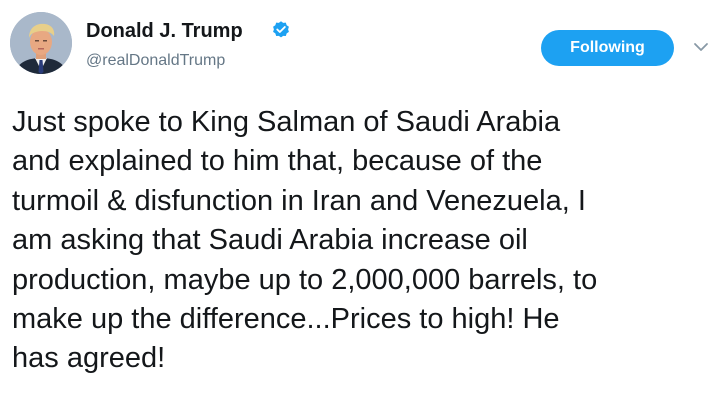 The width and height of the screenshot is (720, 406). I want to click on verified-badge-icon, so click(281, 29).